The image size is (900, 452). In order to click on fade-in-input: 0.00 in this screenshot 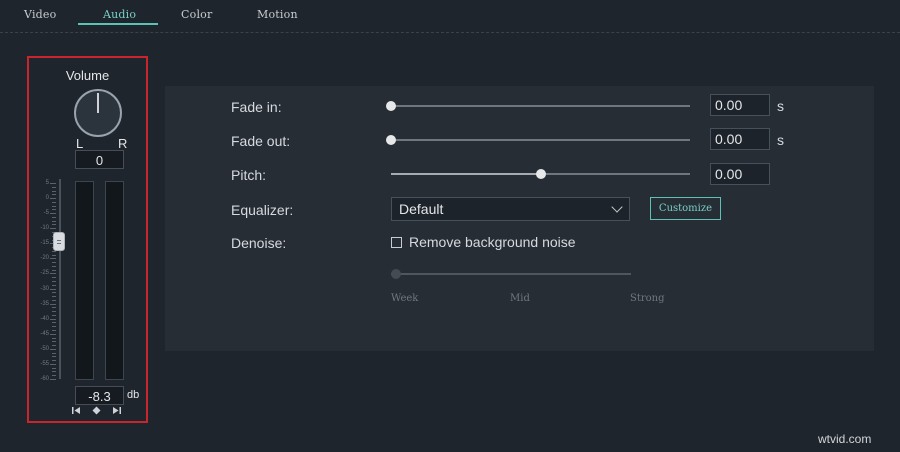, I will do `click(740, 105)`.